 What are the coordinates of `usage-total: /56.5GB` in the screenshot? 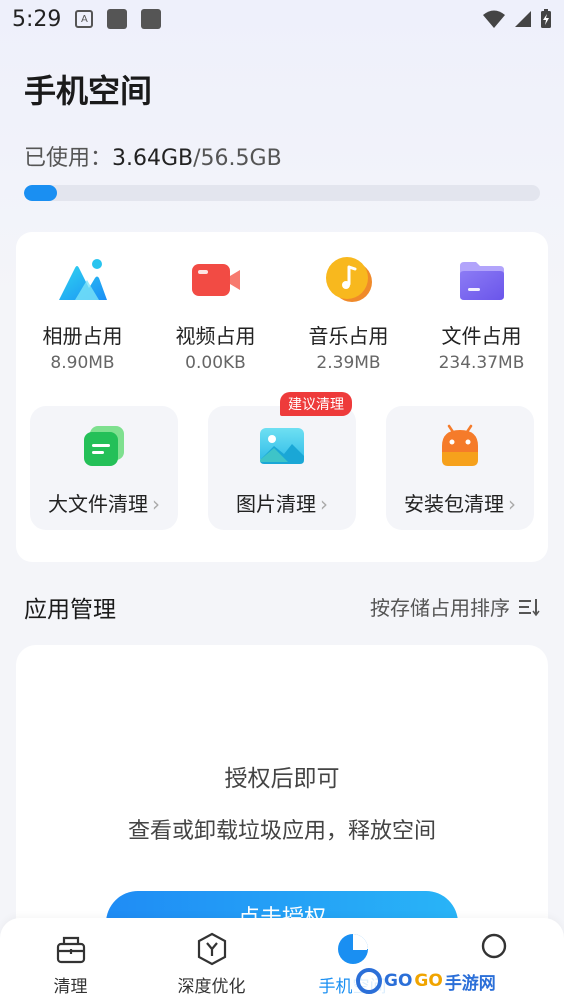 It's located at (237, 158).